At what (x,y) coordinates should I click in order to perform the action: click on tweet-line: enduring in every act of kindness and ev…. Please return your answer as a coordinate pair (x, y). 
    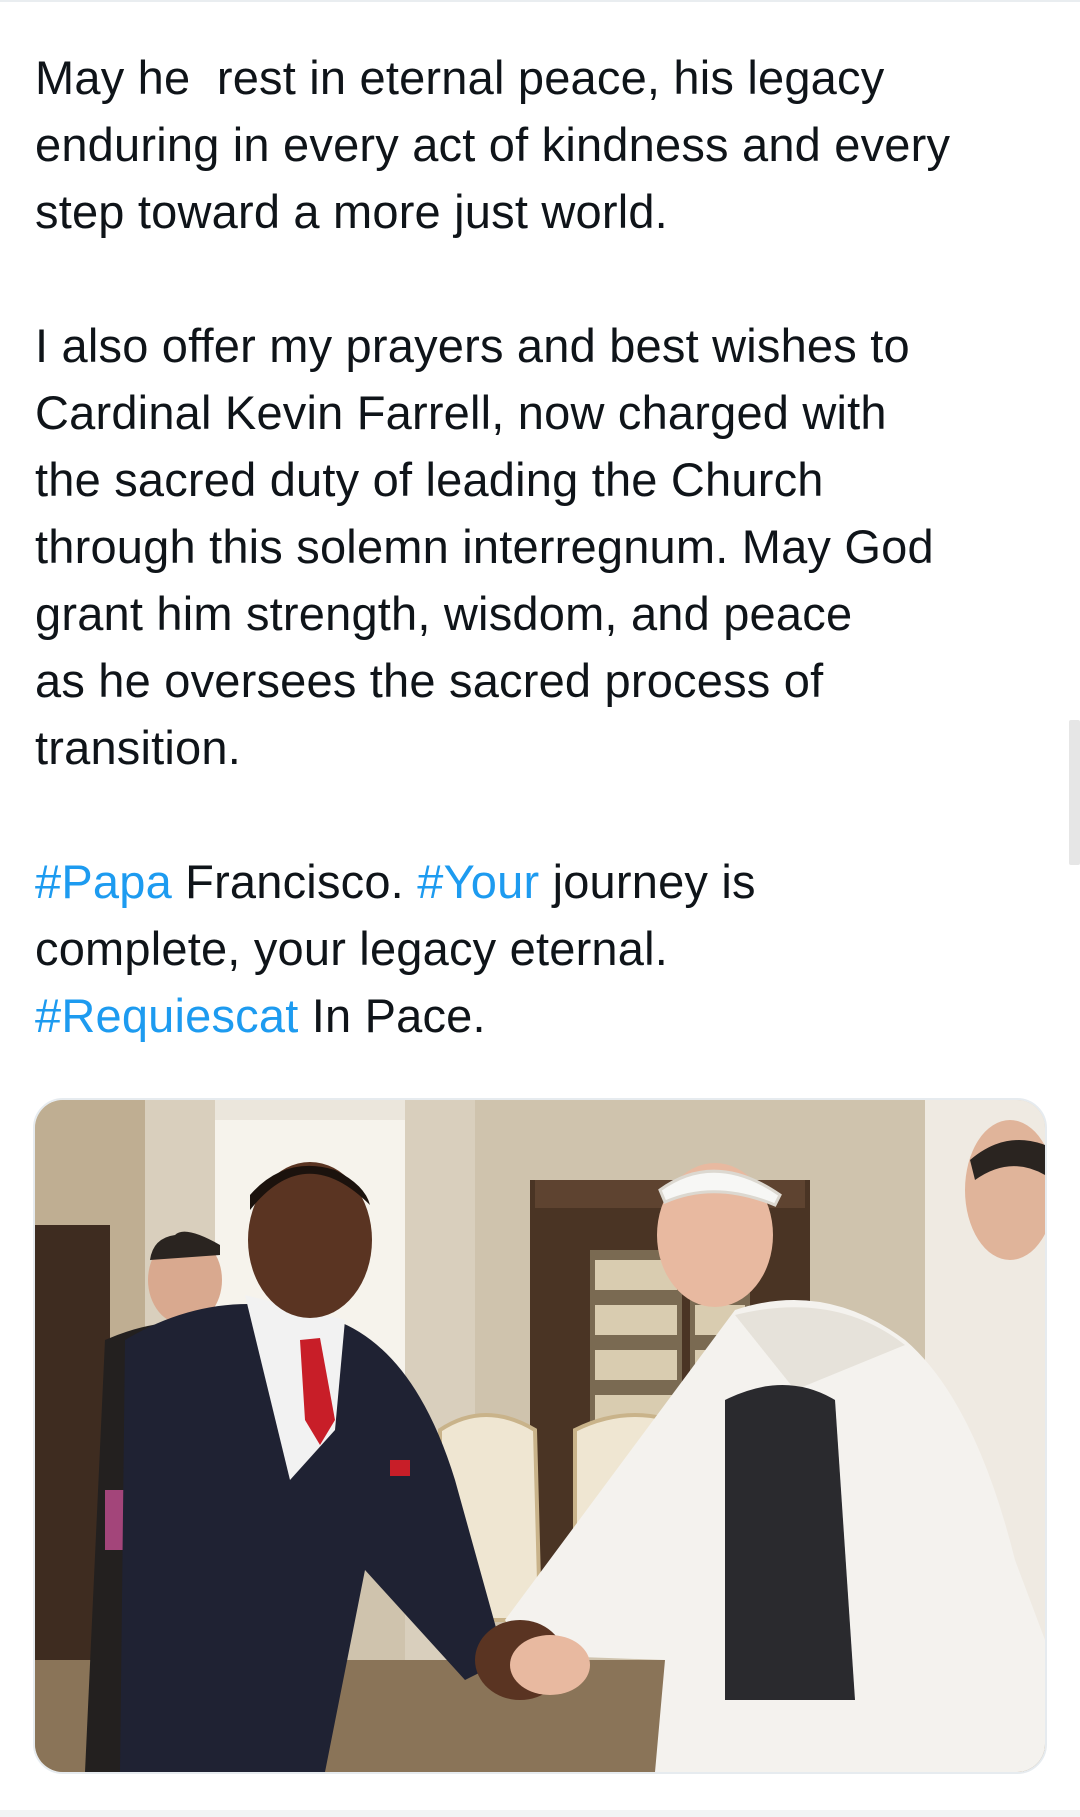
    Looking at the image, I should click on (542, 144).